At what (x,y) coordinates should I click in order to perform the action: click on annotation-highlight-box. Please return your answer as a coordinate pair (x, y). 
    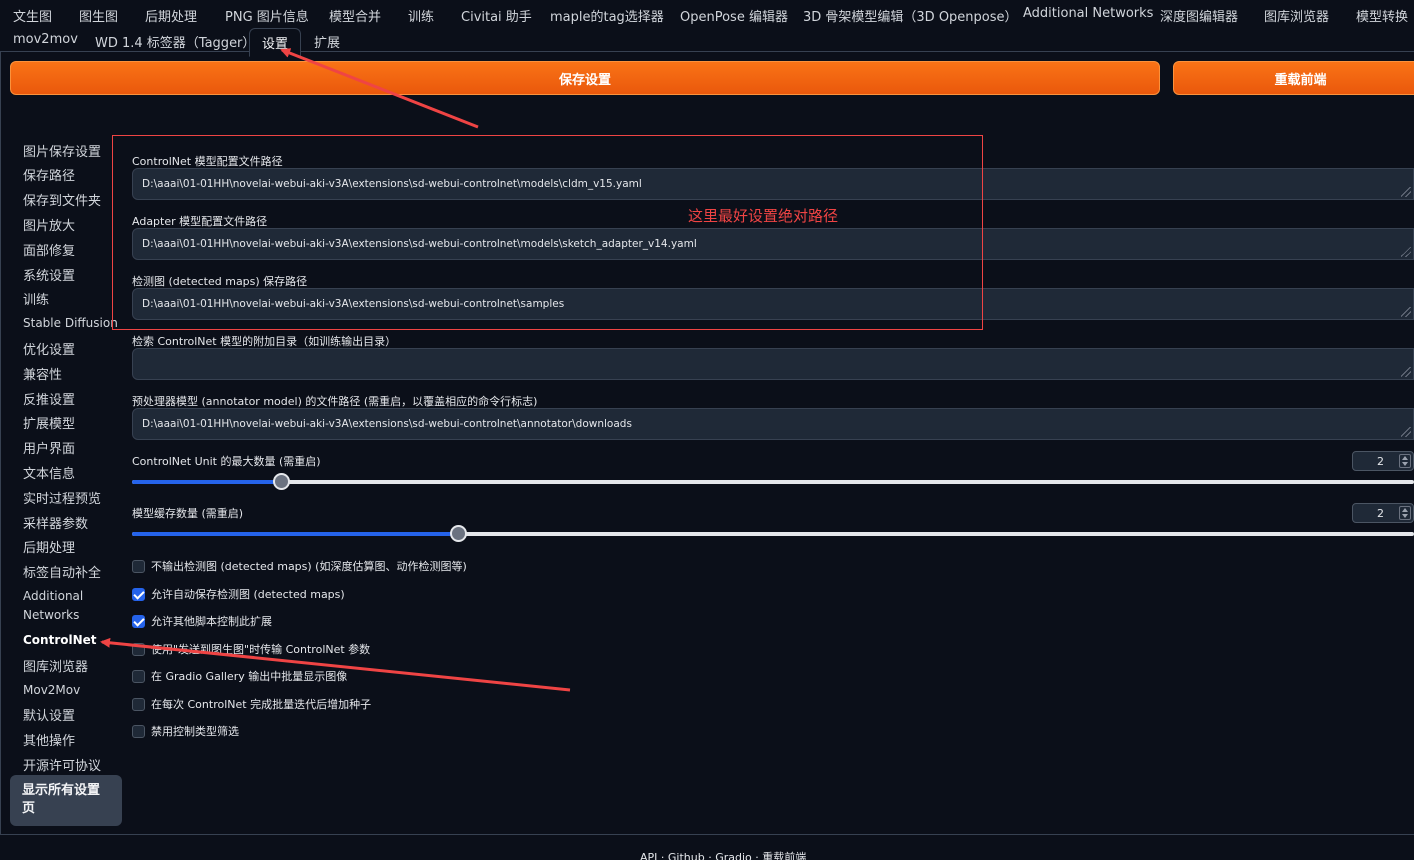
    Looking at the image, I should click on (547, 232).